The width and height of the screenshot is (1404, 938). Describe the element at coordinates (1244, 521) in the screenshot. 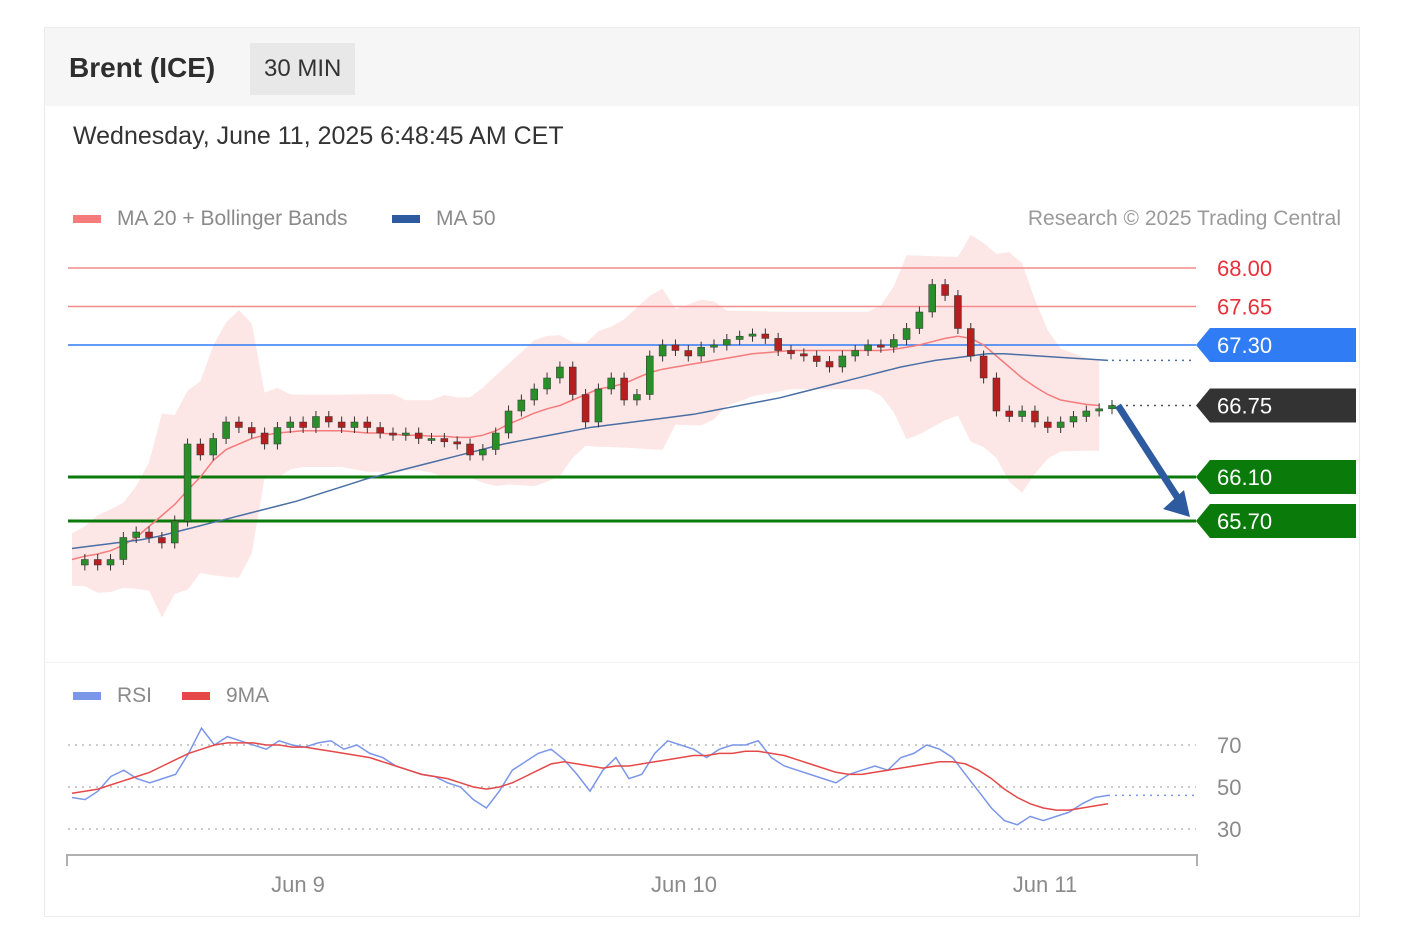

I see `level-label: 65.70` at that location.